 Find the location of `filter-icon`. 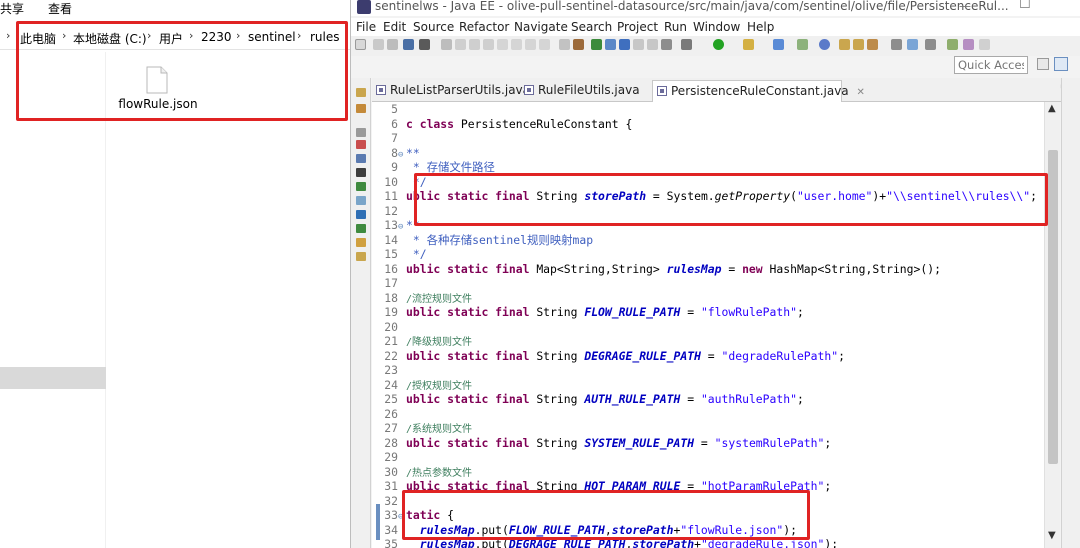

filter-icon is located at coordinates (596, 44).